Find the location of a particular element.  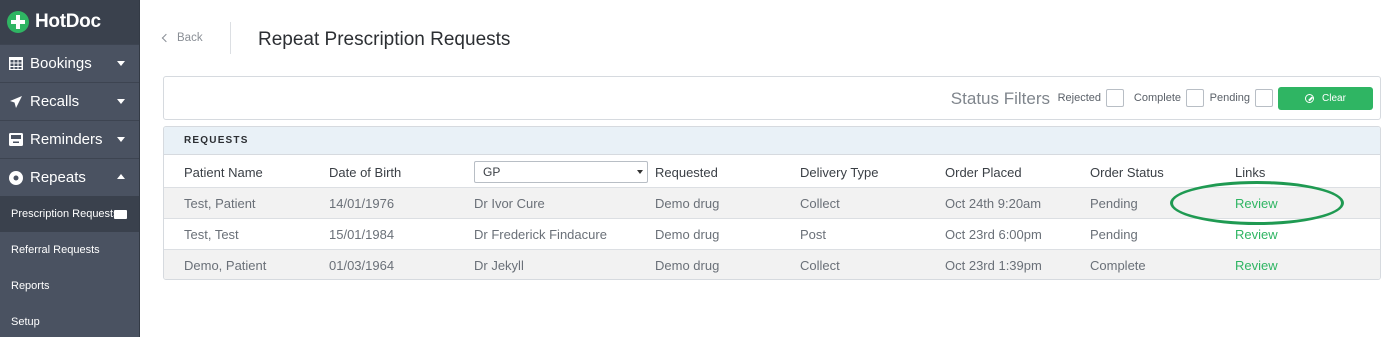

sidebar-subitem-setup: Setup is located at coordinates (69, 320).